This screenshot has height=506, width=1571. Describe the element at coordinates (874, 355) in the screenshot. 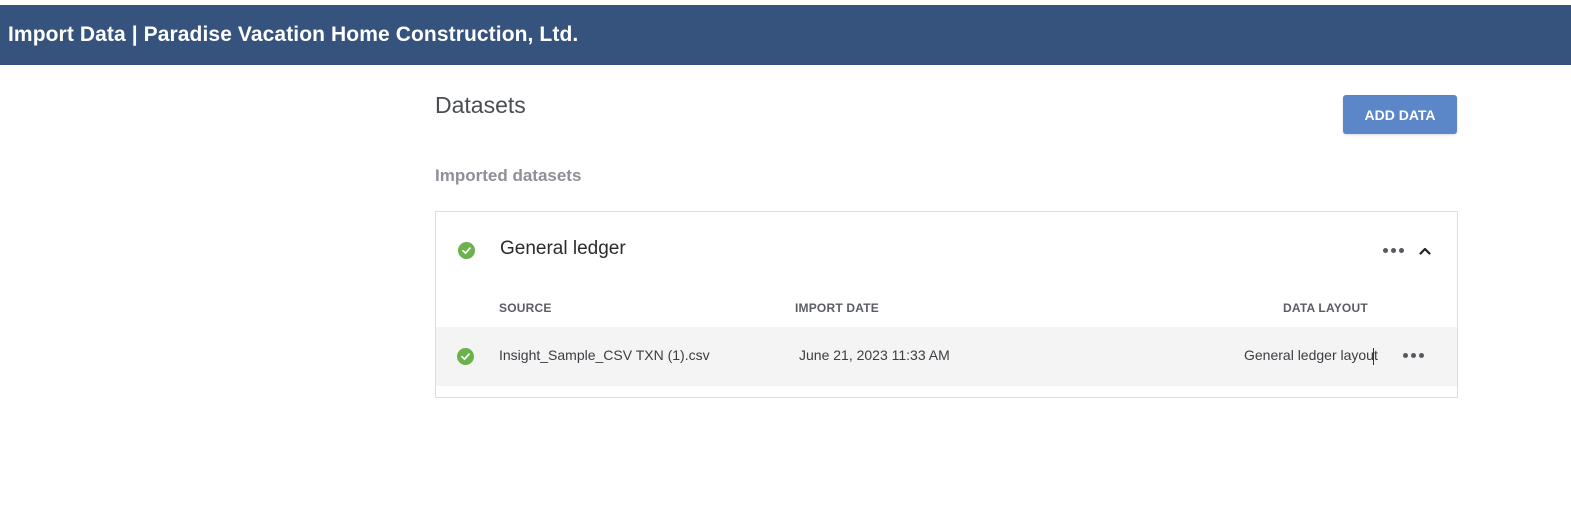

I see `row-import-date: June 21, 2023 11:33 AM` at that location.